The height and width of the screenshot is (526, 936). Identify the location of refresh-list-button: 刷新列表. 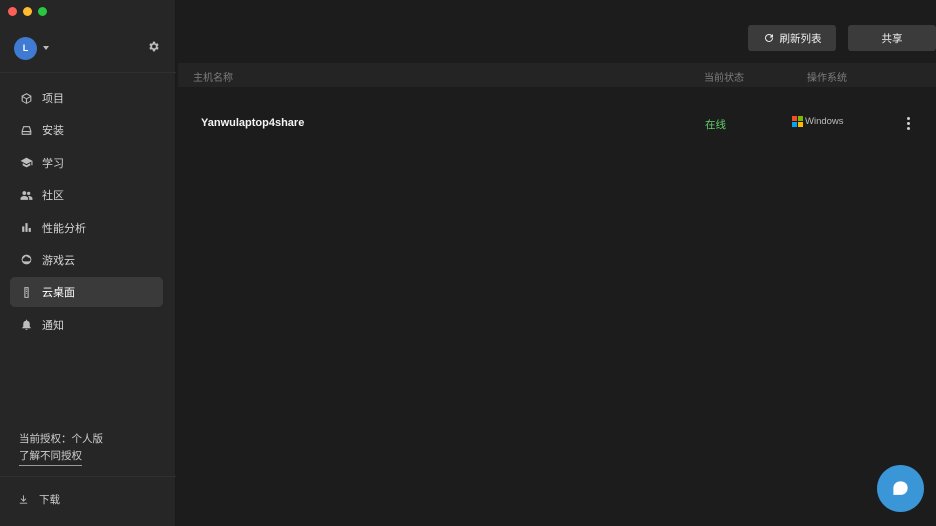
(792, 38).